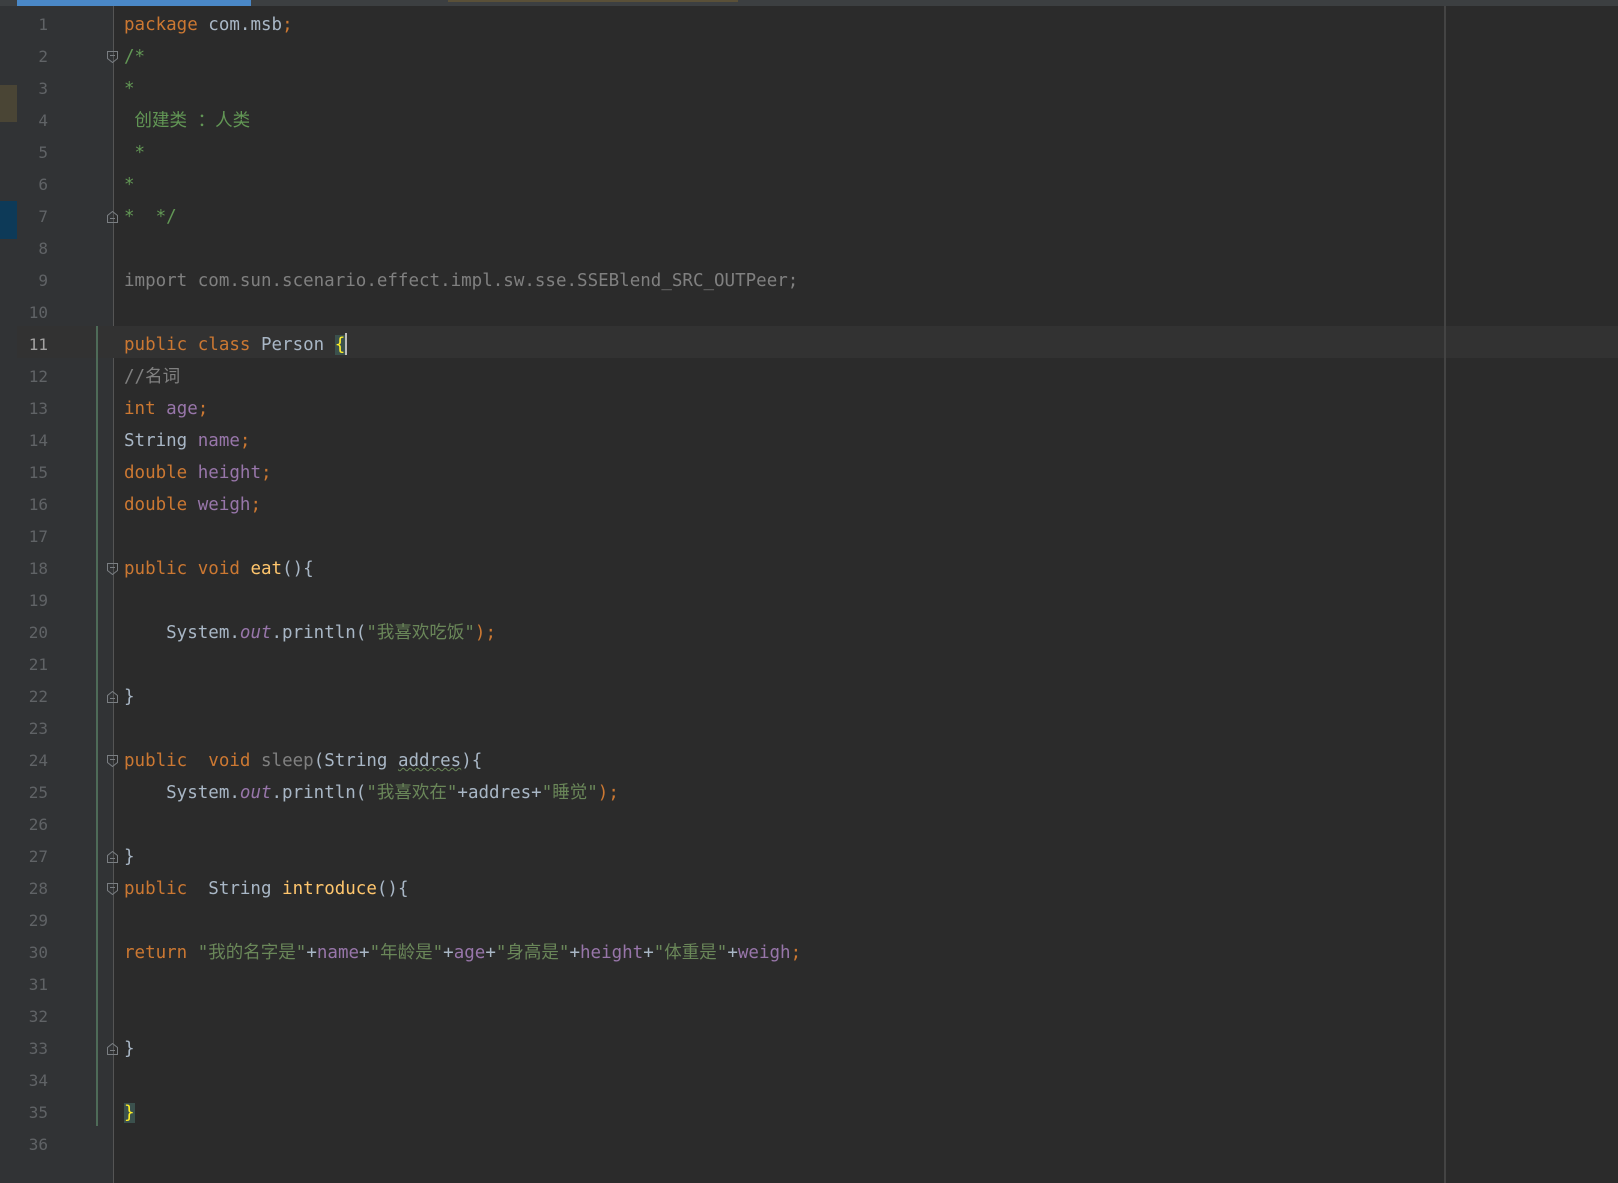 The height and width of the screenshot is (1183, 1618). Describe the element at coordinates (240, 25) in the screenshot. I see `code-token: com.msb` at that location.